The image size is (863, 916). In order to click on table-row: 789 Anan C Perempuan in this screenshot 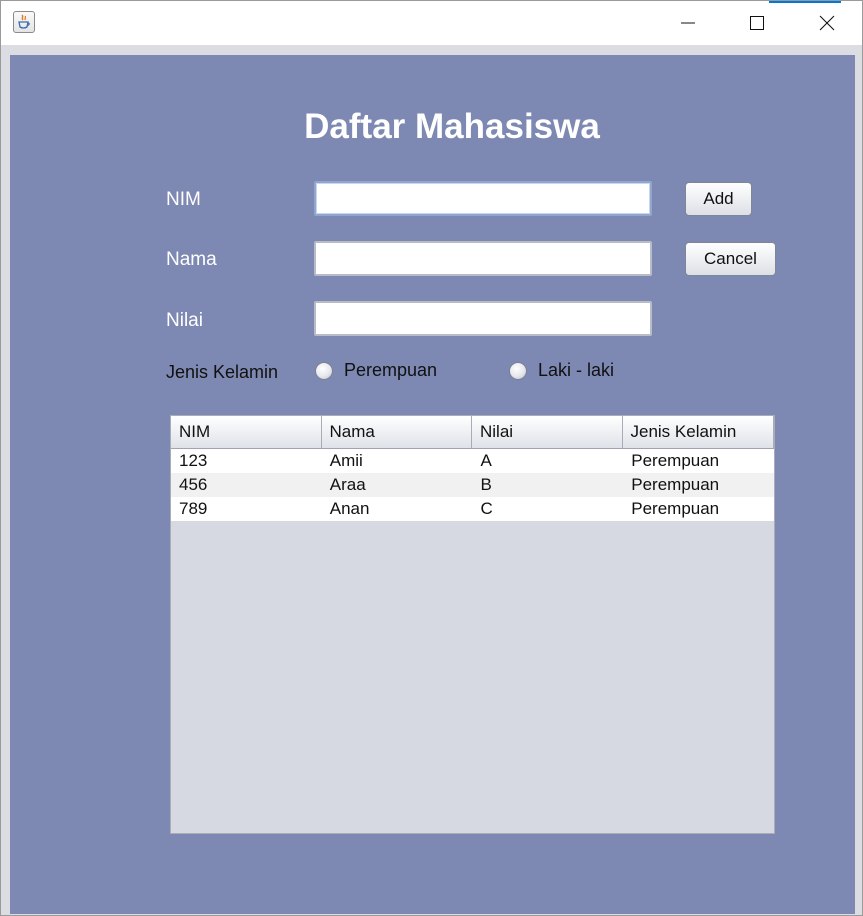, I will do `click(472, 509)`.